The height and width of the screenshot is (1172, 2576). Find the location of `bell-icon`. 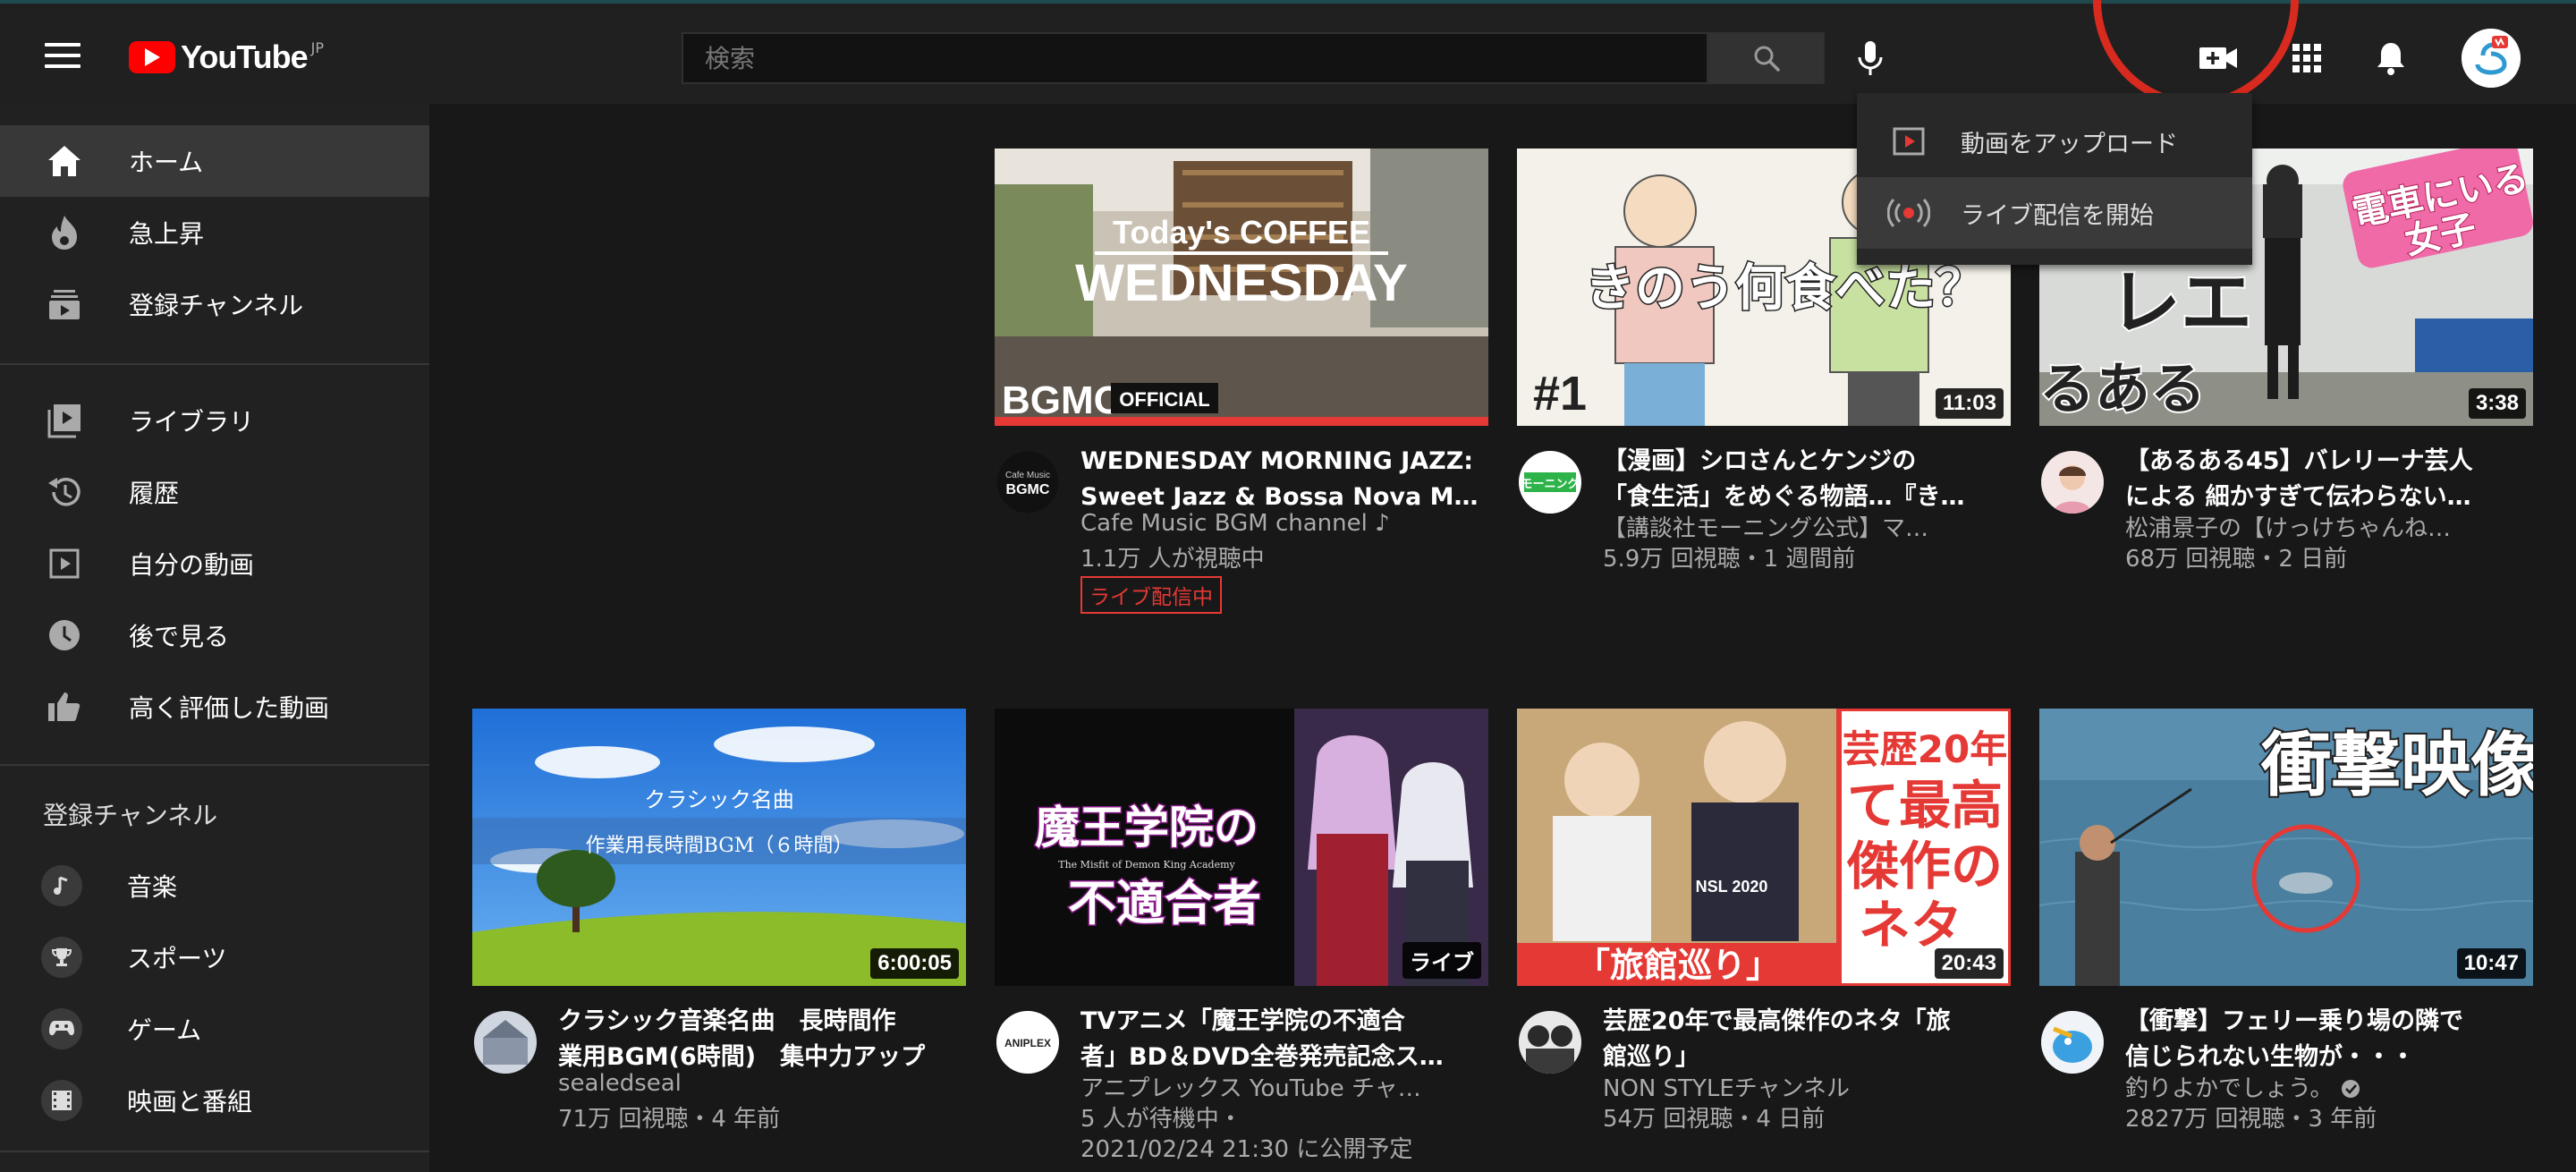

bell-icon is located at coordinates (2390, 59).